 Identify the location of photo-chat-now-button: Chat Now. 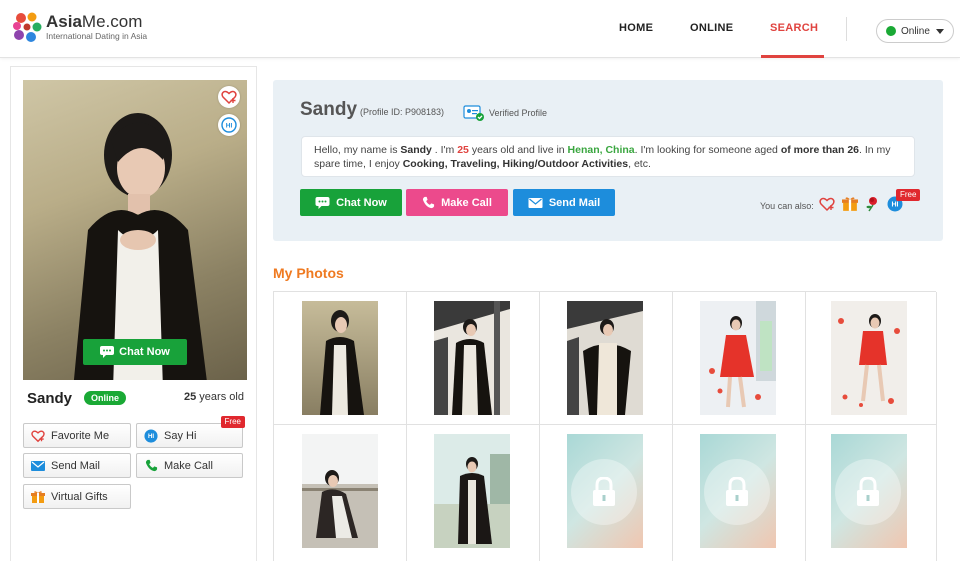
(135, 352).